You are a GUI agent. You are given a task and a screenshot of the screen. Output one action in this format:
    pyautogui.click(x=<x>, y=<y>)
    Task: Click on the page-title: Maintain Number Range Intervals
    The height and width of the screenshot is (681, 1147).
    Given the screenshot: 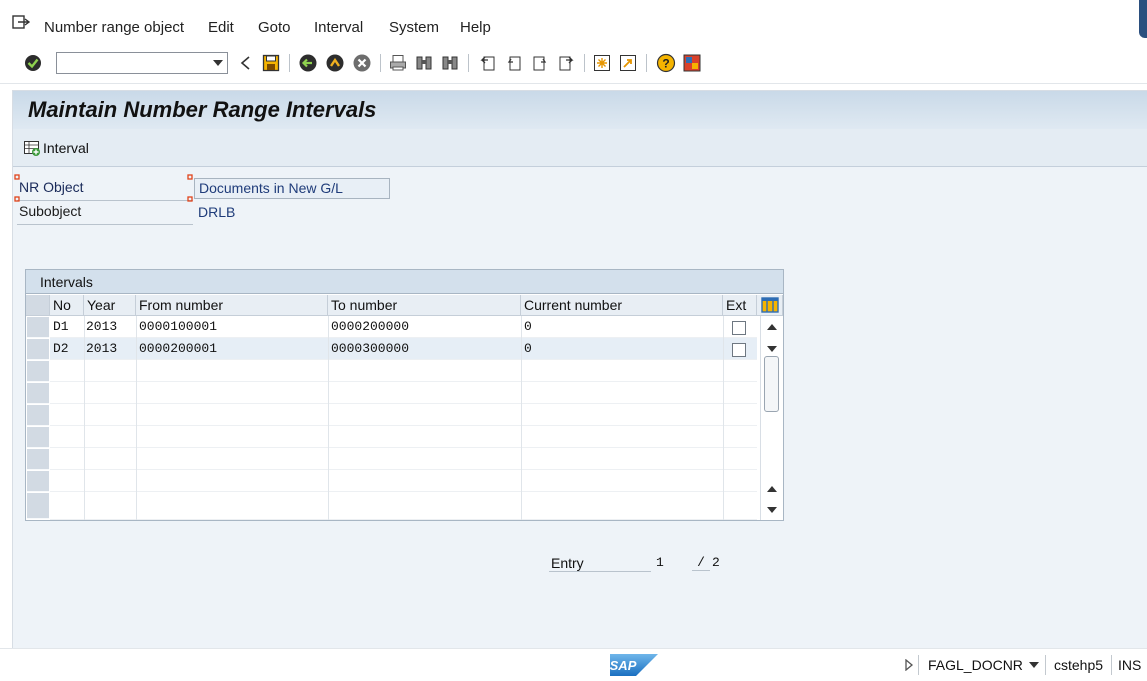 What is the action you would take?
    pyautogui.click(x=202, y=109)
    